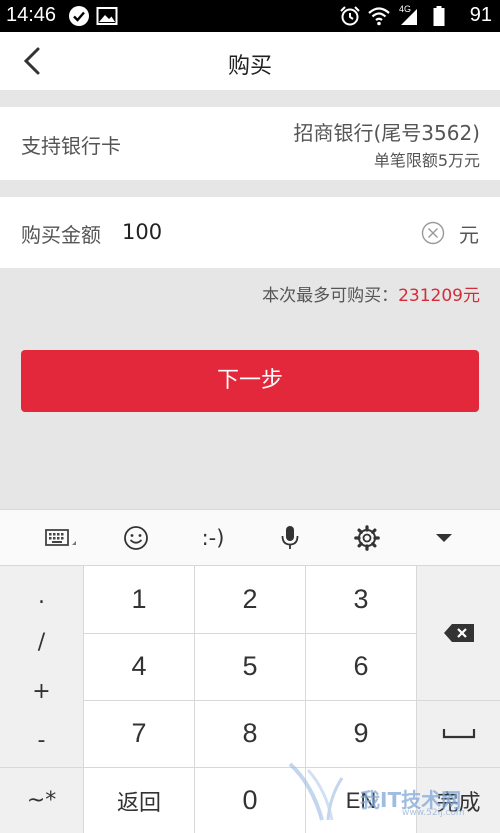  I want to click on keyboard-icon, so click(61, 538).